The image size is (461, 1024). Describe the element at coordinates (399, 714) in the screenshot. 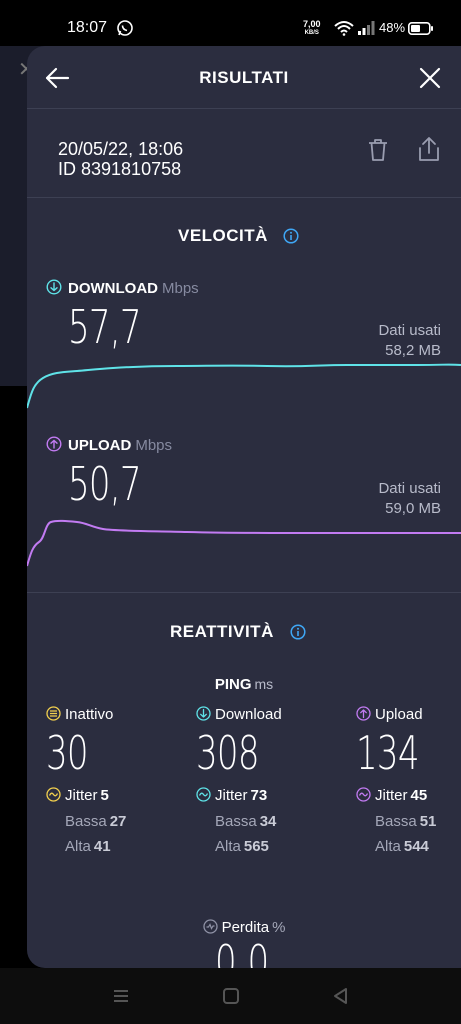

I see `ping-upload-label: Upload` at that location.